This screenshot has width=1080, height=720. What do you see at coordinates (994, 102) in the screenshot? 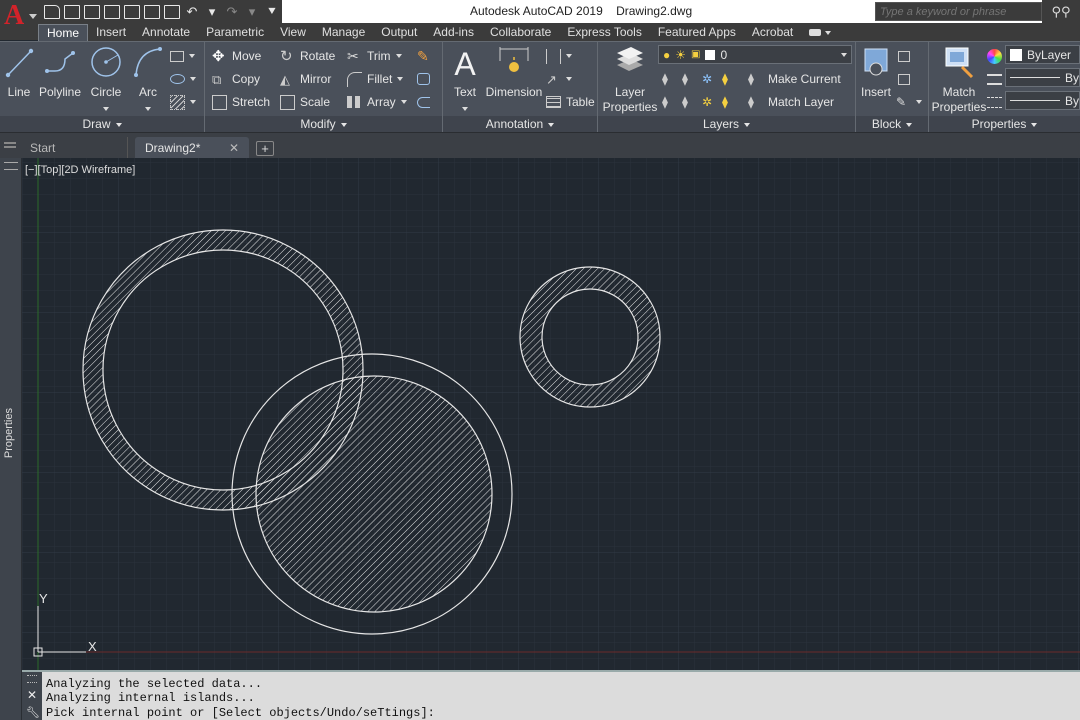
I see `linetype-icon` at bounding box center [994, 102].